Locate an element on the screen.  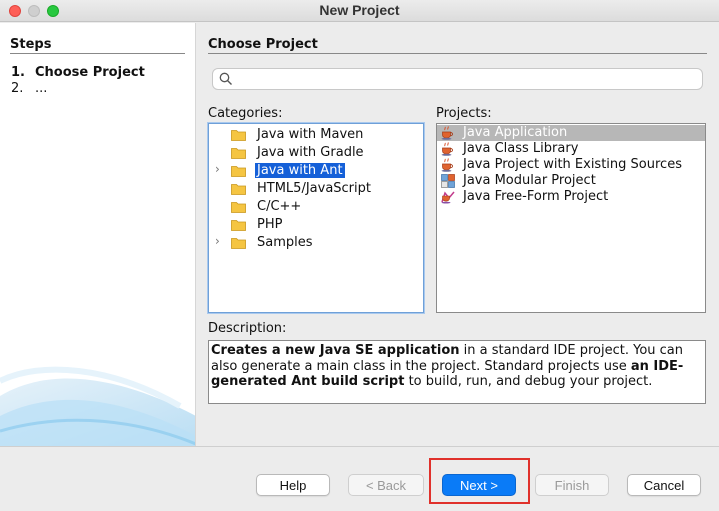
project-item: Java Free-Form Project is located at coordinates (571, 197).